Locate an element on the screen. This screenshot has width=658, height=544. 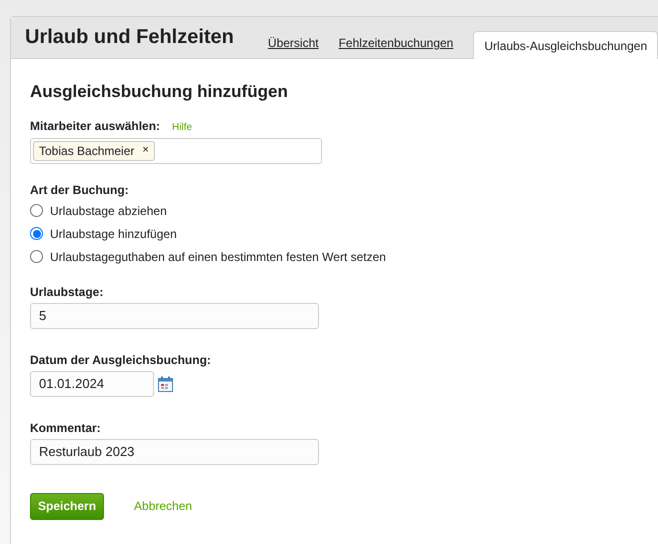
field-label: Kommentar: is located at coordinates (66, 428).